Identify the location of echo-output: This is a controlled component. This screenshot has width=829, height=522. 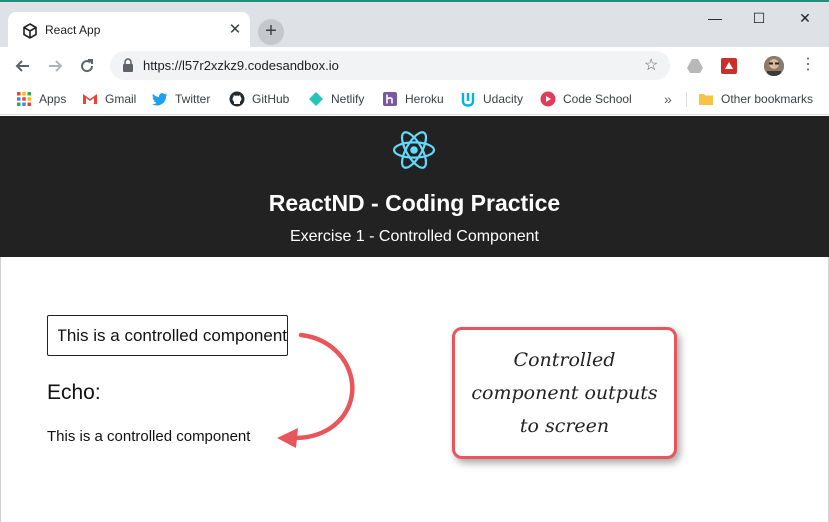
(149, 436).